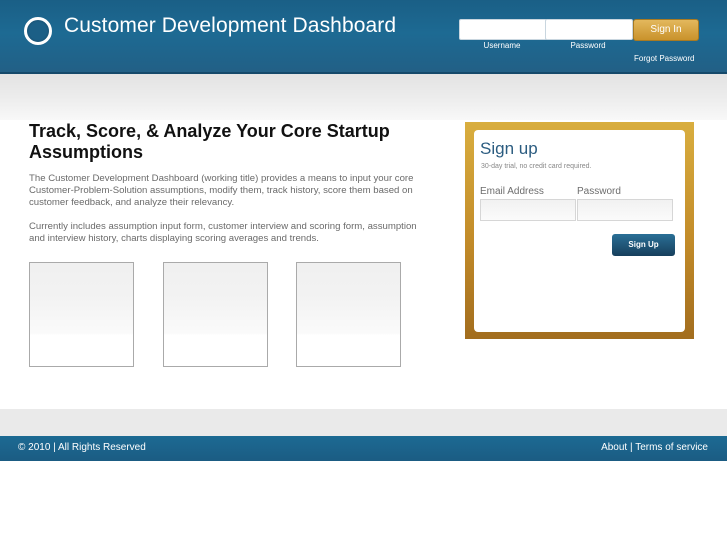  I want to click on footer-links: About | Terms of service, so click(654, 447).